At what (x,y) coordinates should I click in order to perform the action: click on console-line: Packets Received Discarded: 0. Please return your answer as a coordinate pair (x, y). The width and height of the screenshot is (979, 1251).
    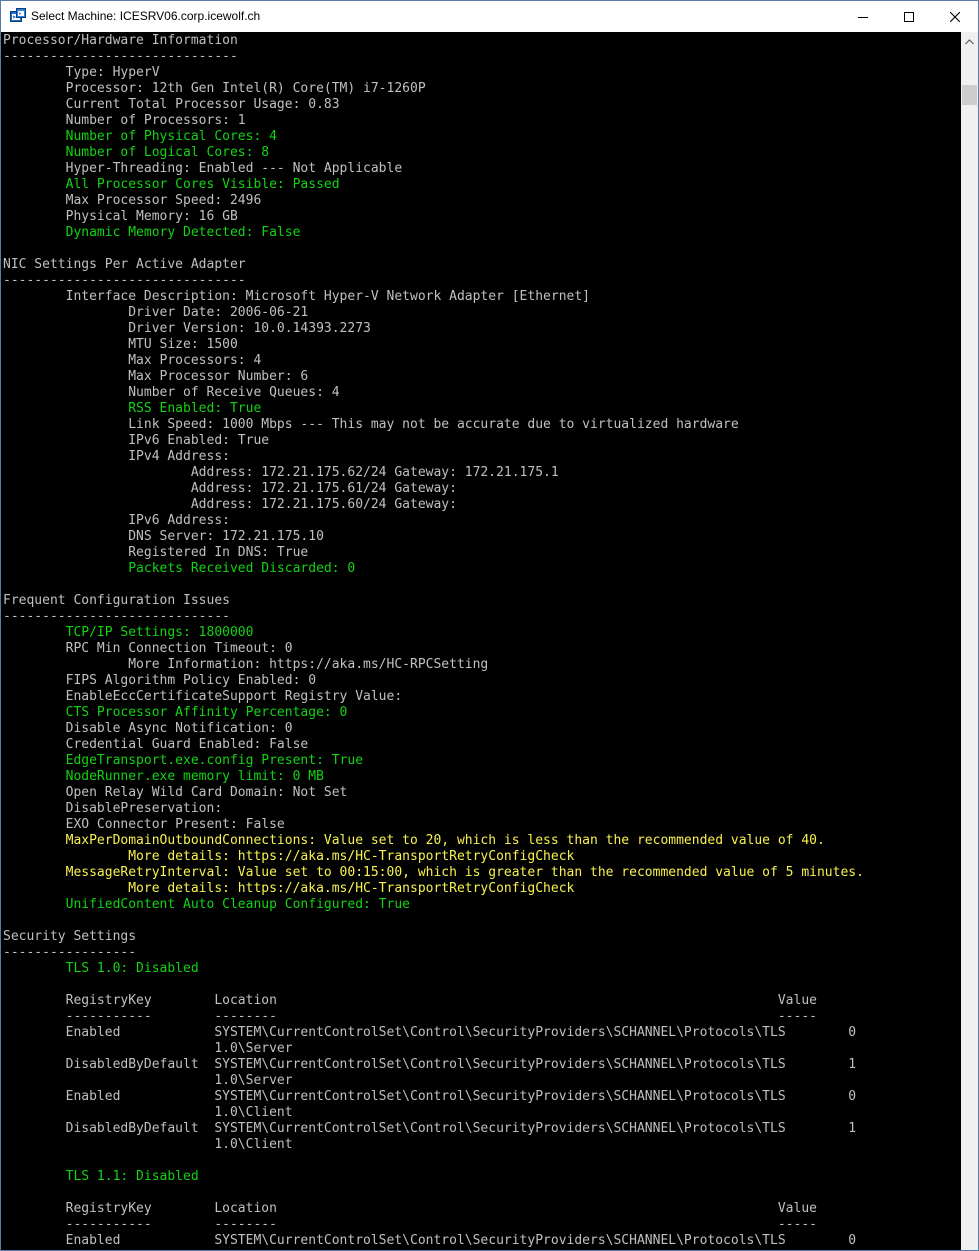
    Looking at the image, I should click on (179, 568).